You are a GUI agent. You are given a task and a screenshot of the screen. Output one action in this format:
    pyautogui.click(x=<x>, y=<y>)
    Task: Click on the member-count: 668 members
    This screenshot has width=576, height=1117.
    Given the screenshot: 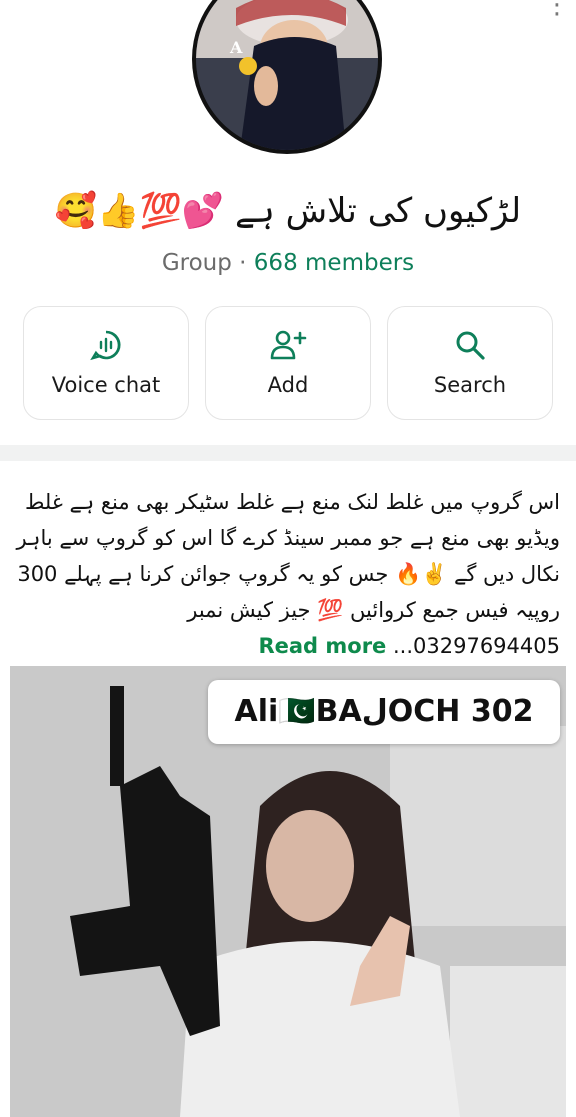 What is the action you would take?
    pyautogui.click(x=334, y=263)
    